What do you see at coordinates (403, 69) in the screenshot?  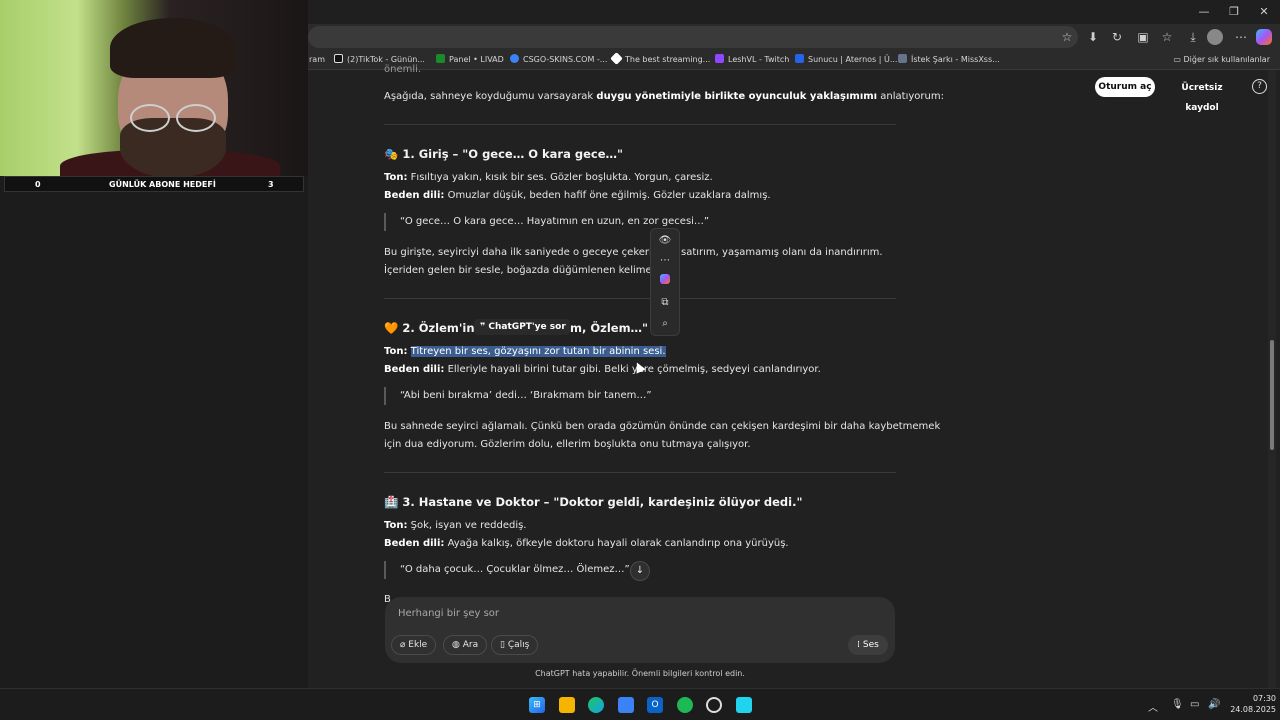 I see `partial-text: önemli.` at bounding box center [403, 69].